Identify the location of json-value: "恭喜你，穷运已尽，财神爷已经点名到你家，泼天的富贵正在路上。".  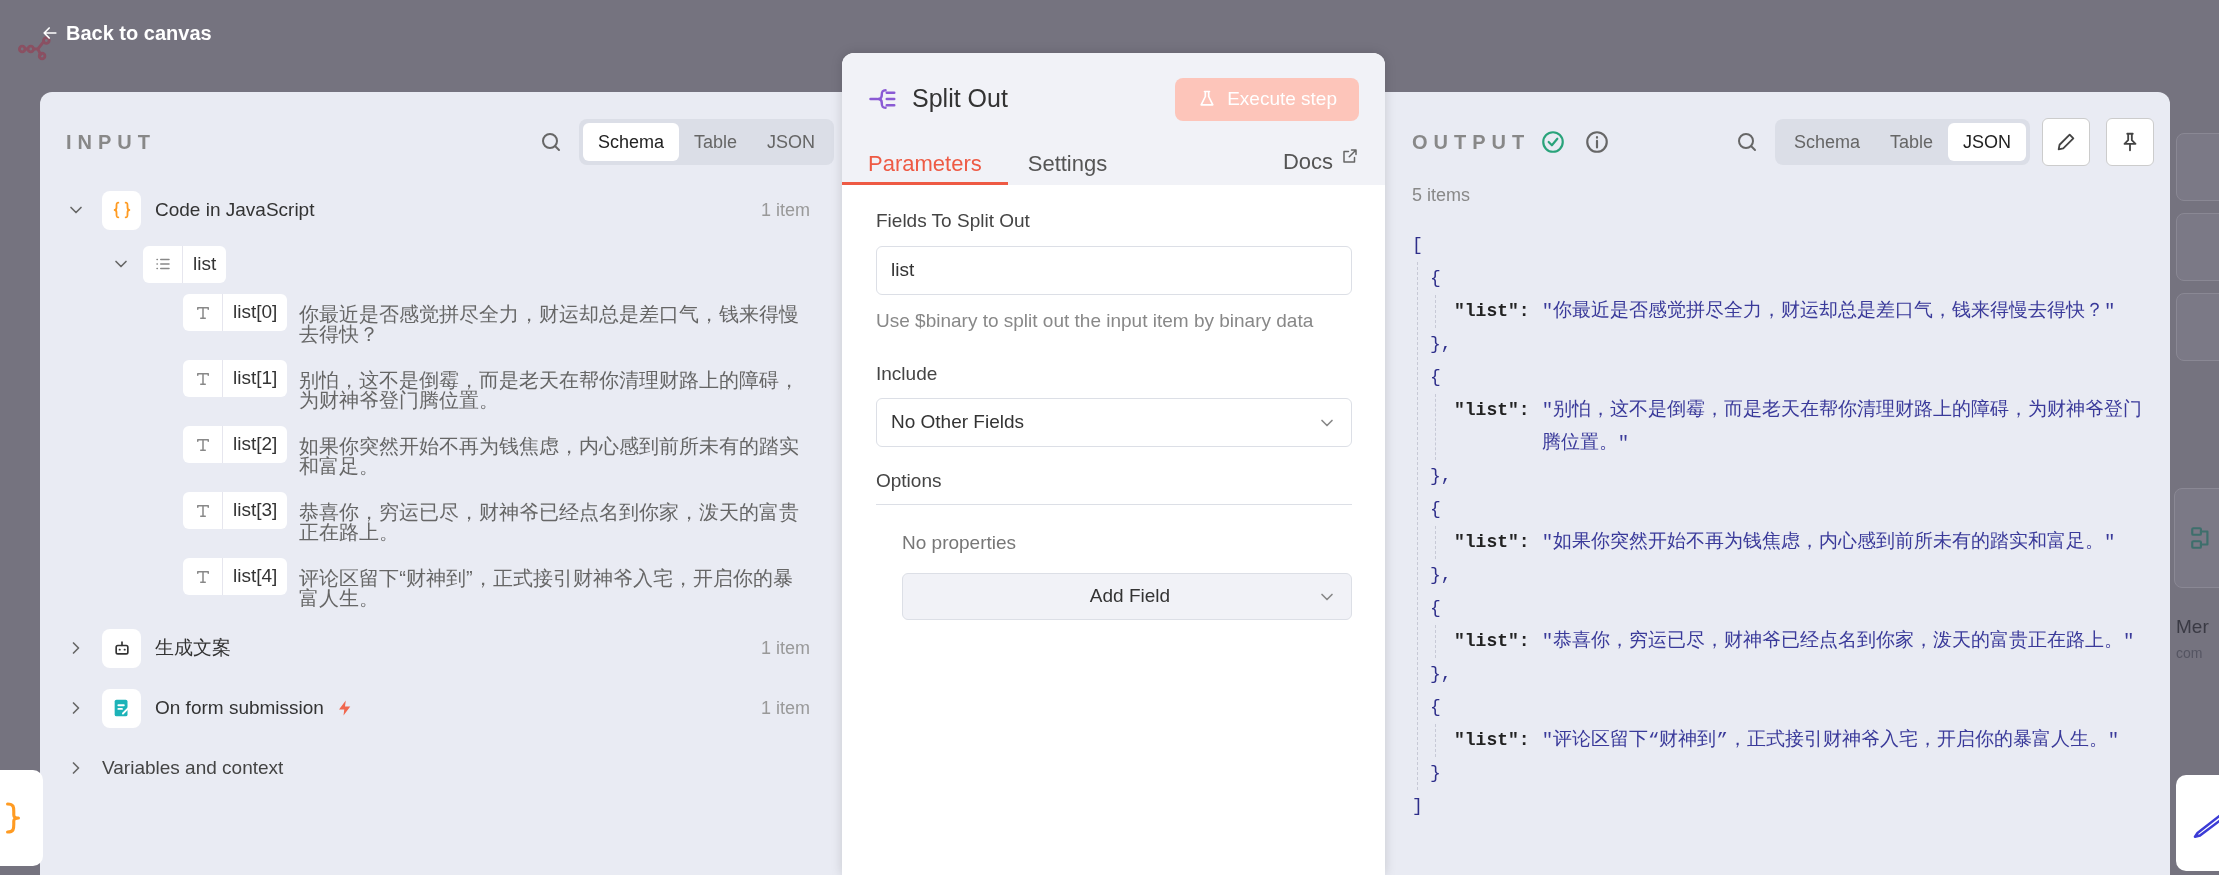
(1838, 641).